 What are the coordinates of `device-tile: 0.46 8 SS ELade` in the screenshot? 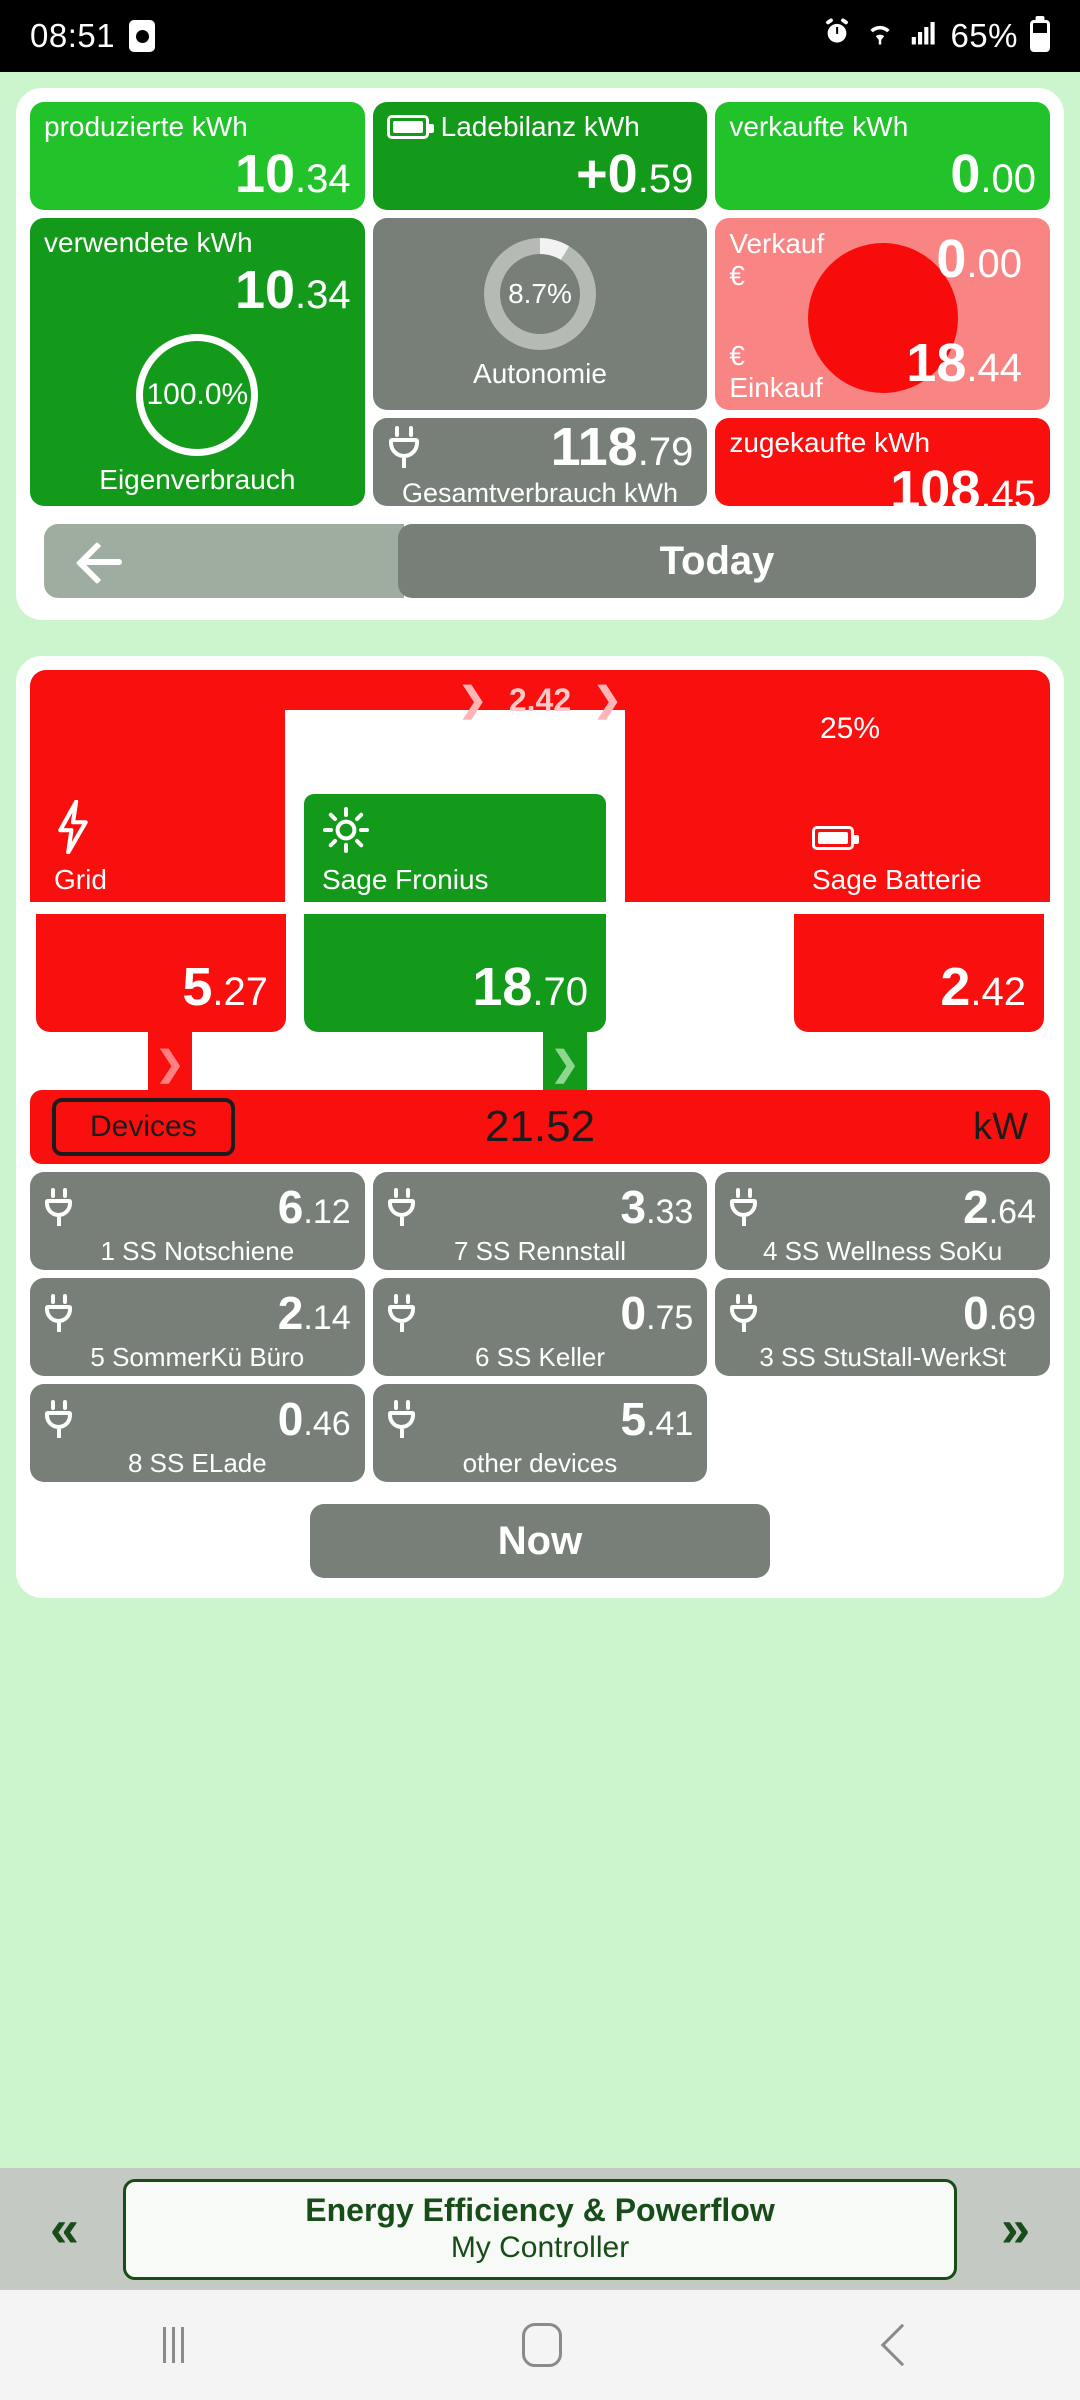 It's located at (197, 1433).